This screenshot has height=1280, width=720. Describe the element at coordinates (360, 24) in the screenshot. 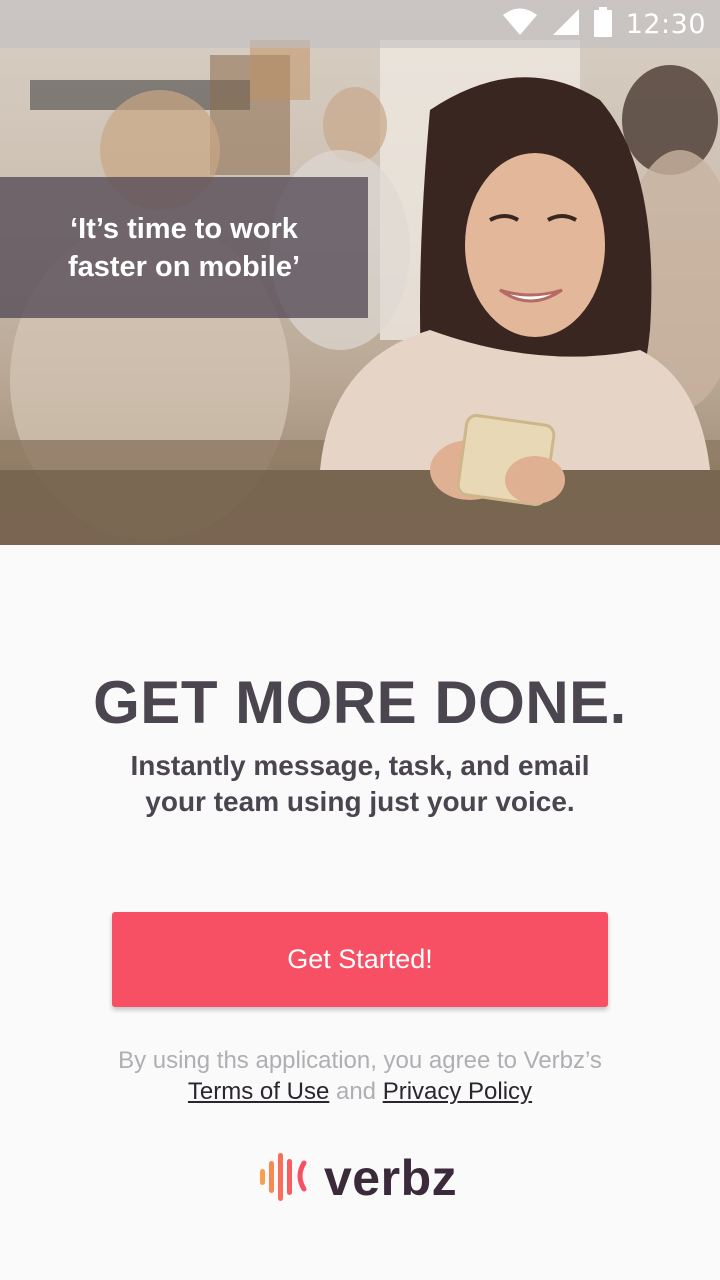

I see `status-bar: 12:30` at that location.